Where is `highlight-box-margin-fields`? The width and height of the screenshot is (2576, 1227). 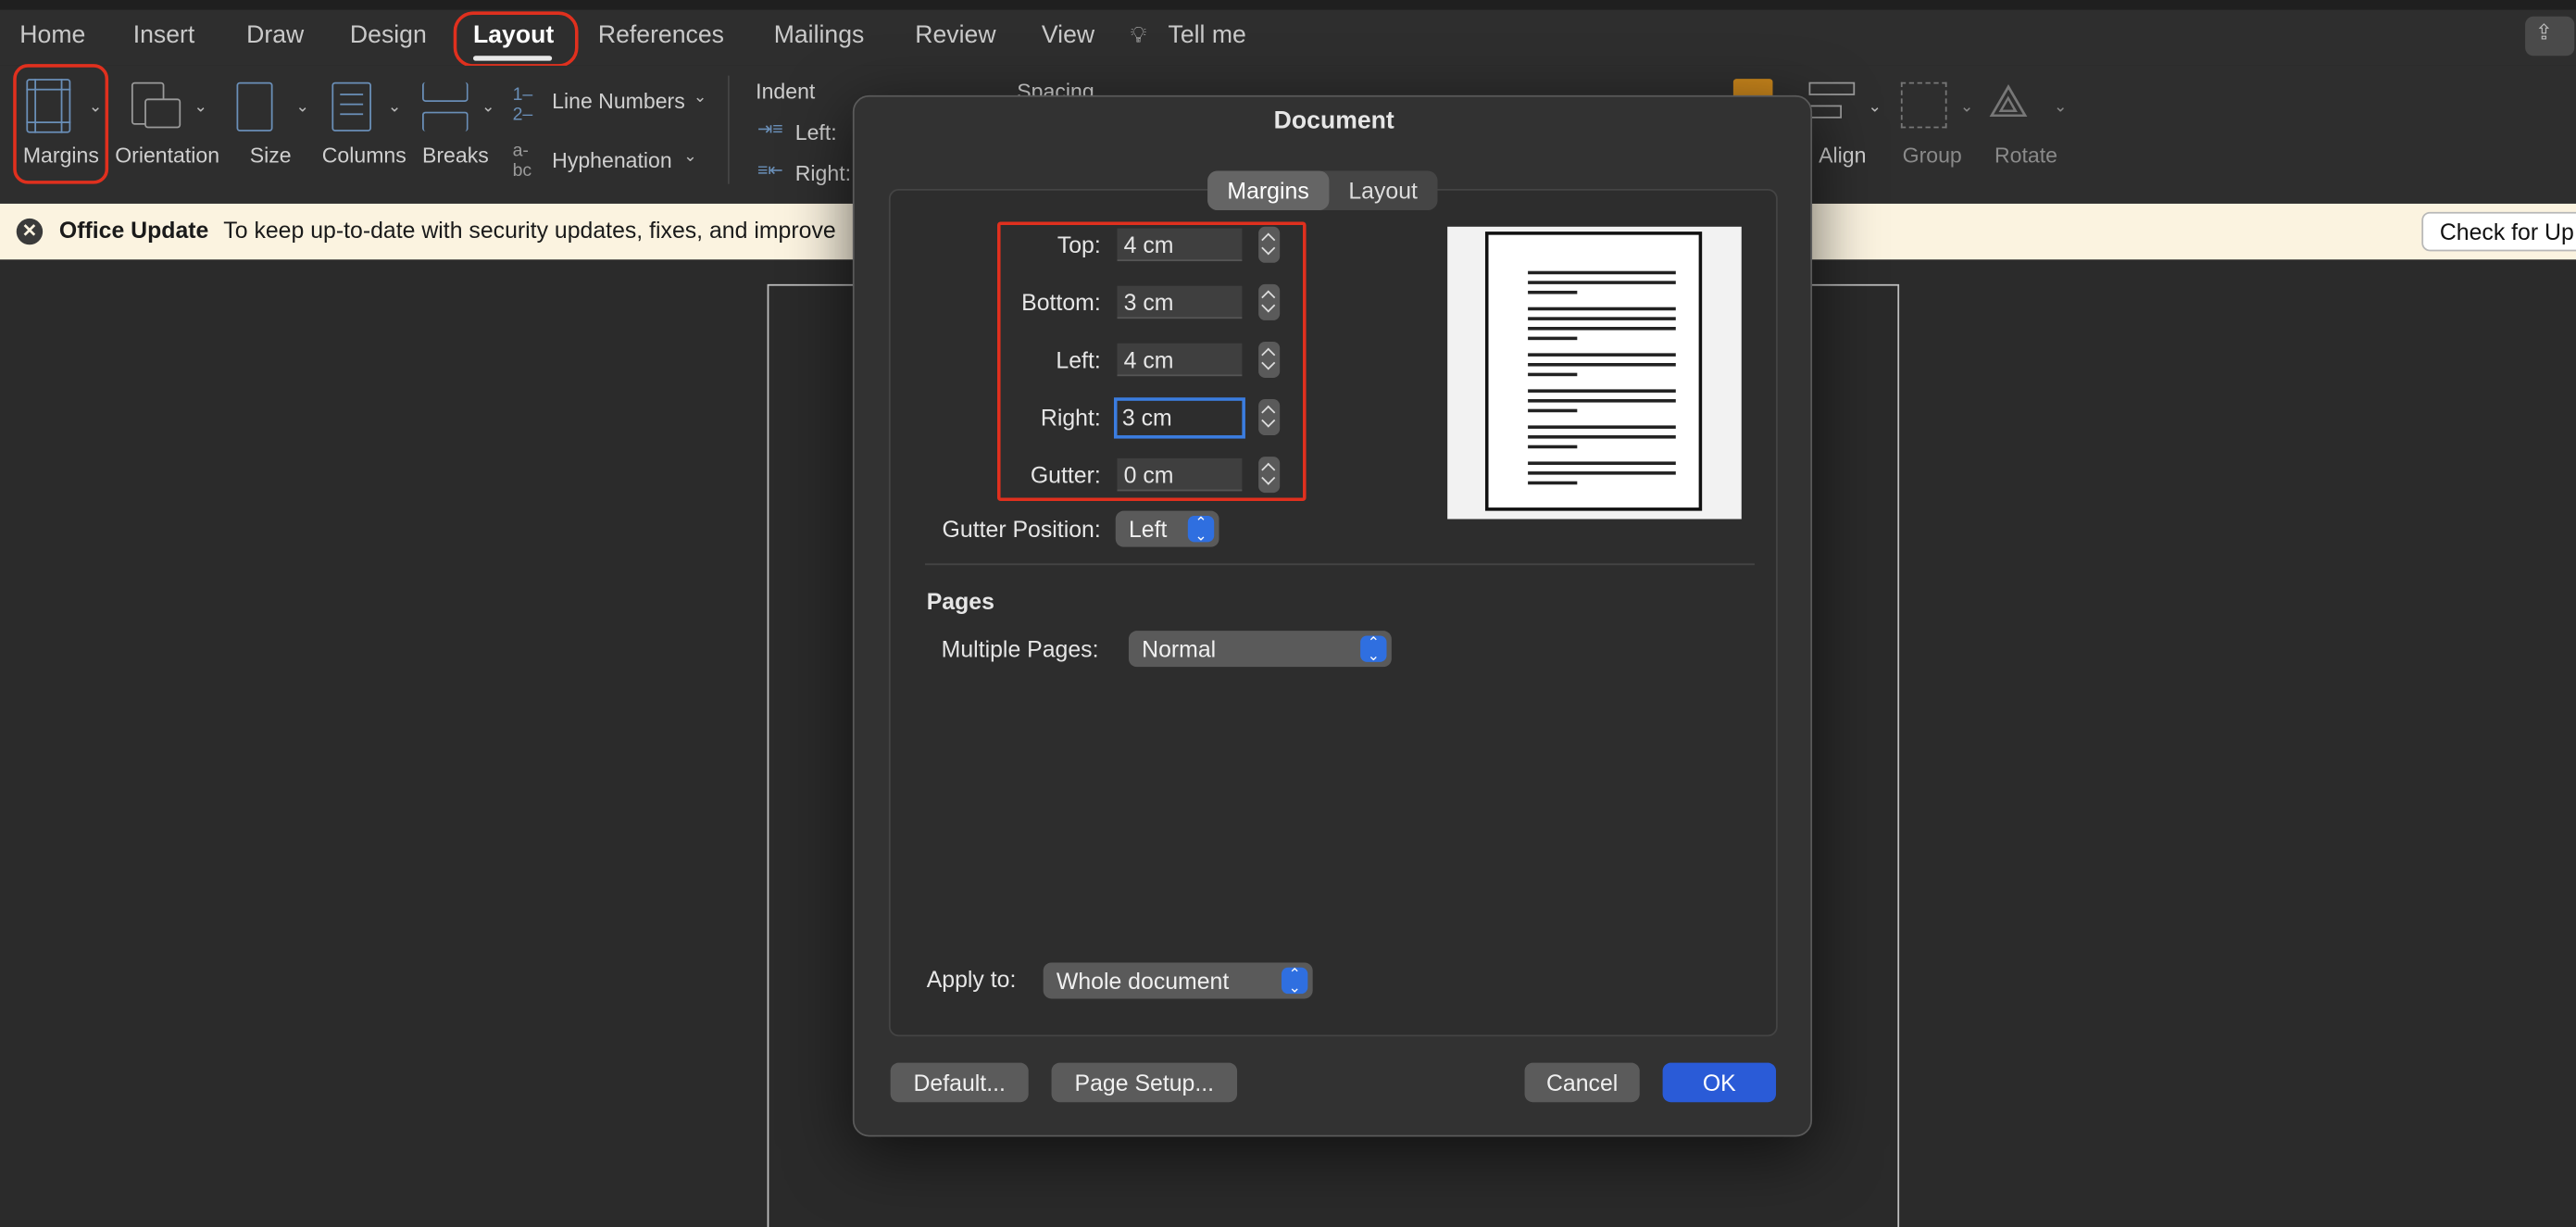
highlight-box-margin-fields is located at coordinates (1152, 361).